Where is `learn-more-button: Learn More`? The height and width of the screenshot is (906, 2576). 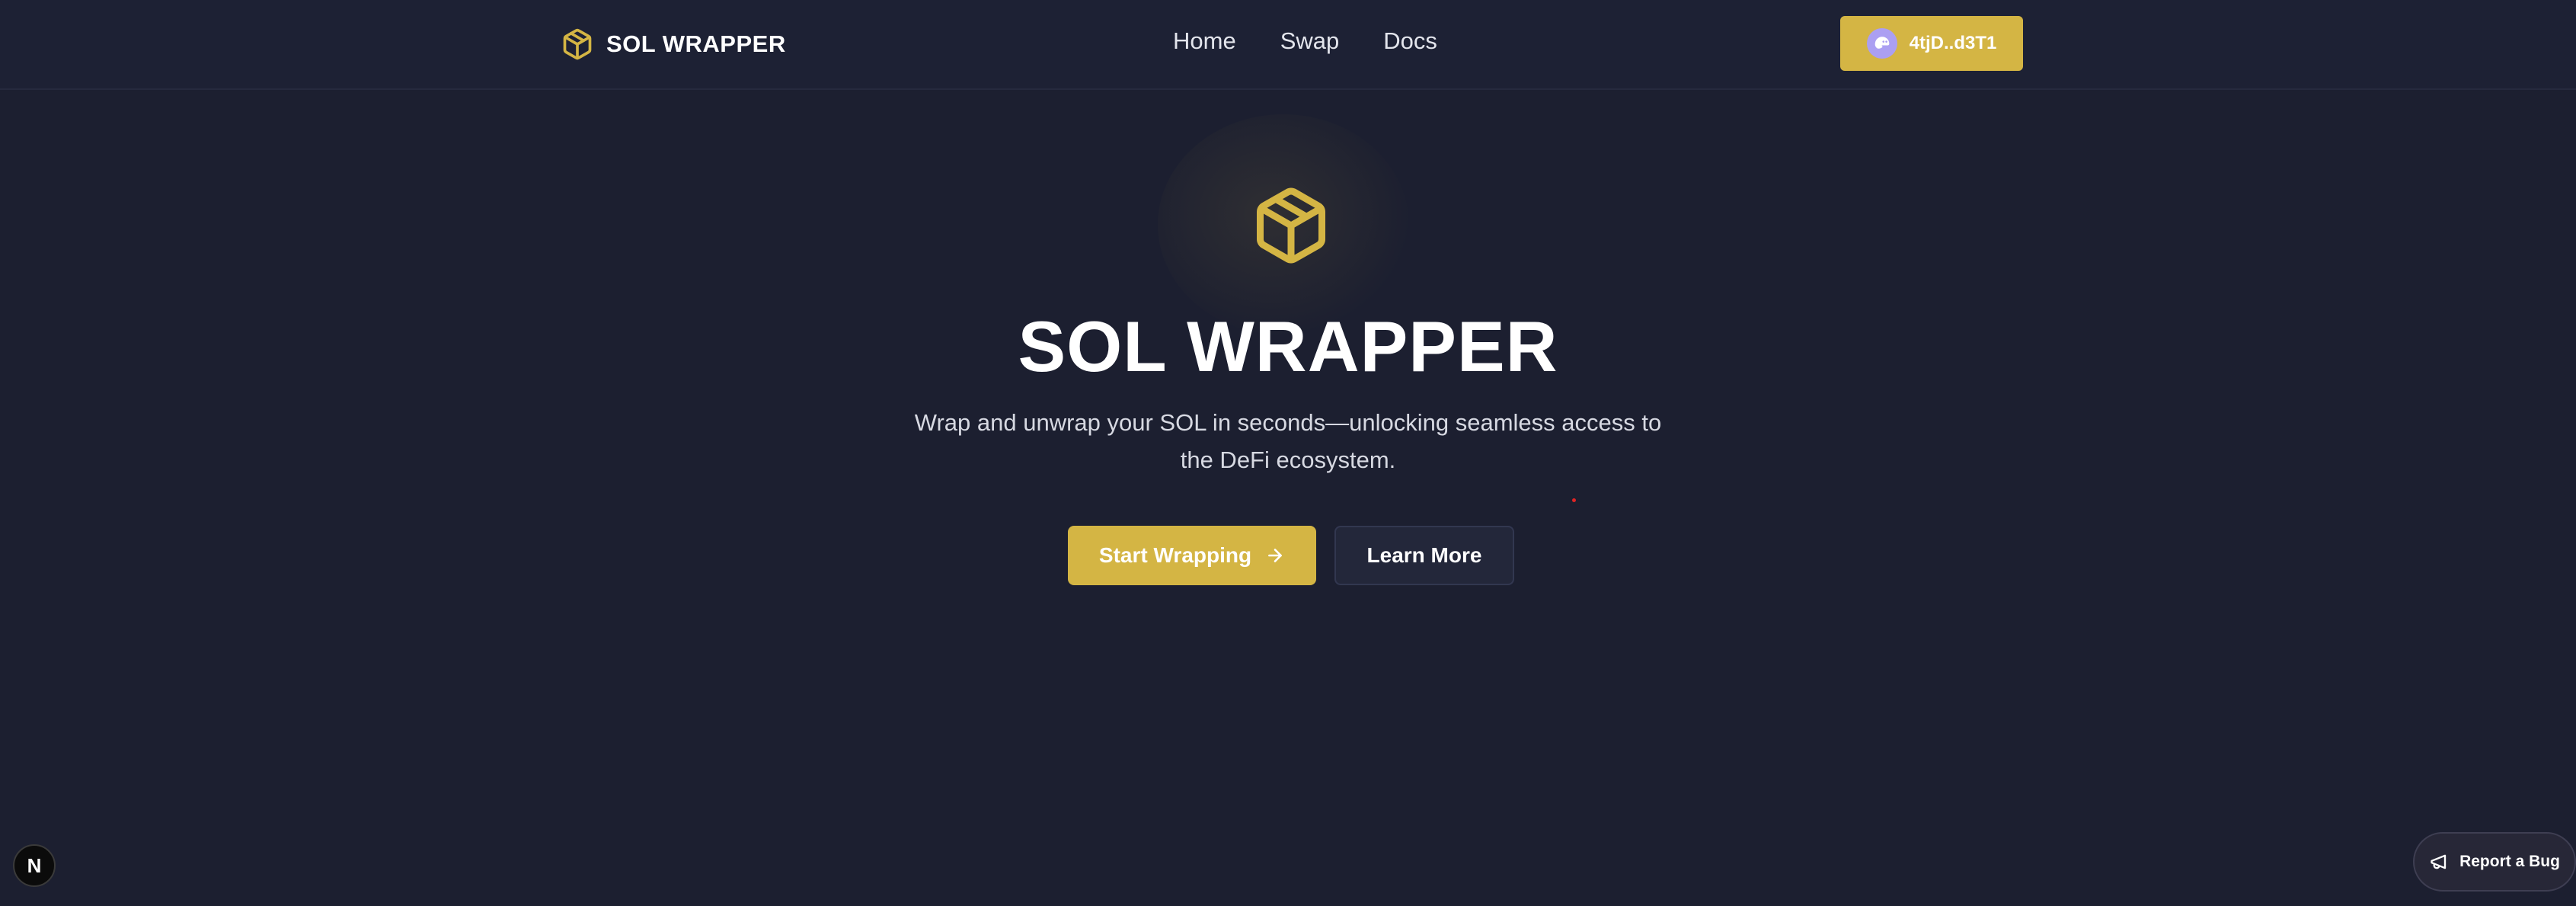 learn-more-button: Learn More is located at coordinates (1424, 555).